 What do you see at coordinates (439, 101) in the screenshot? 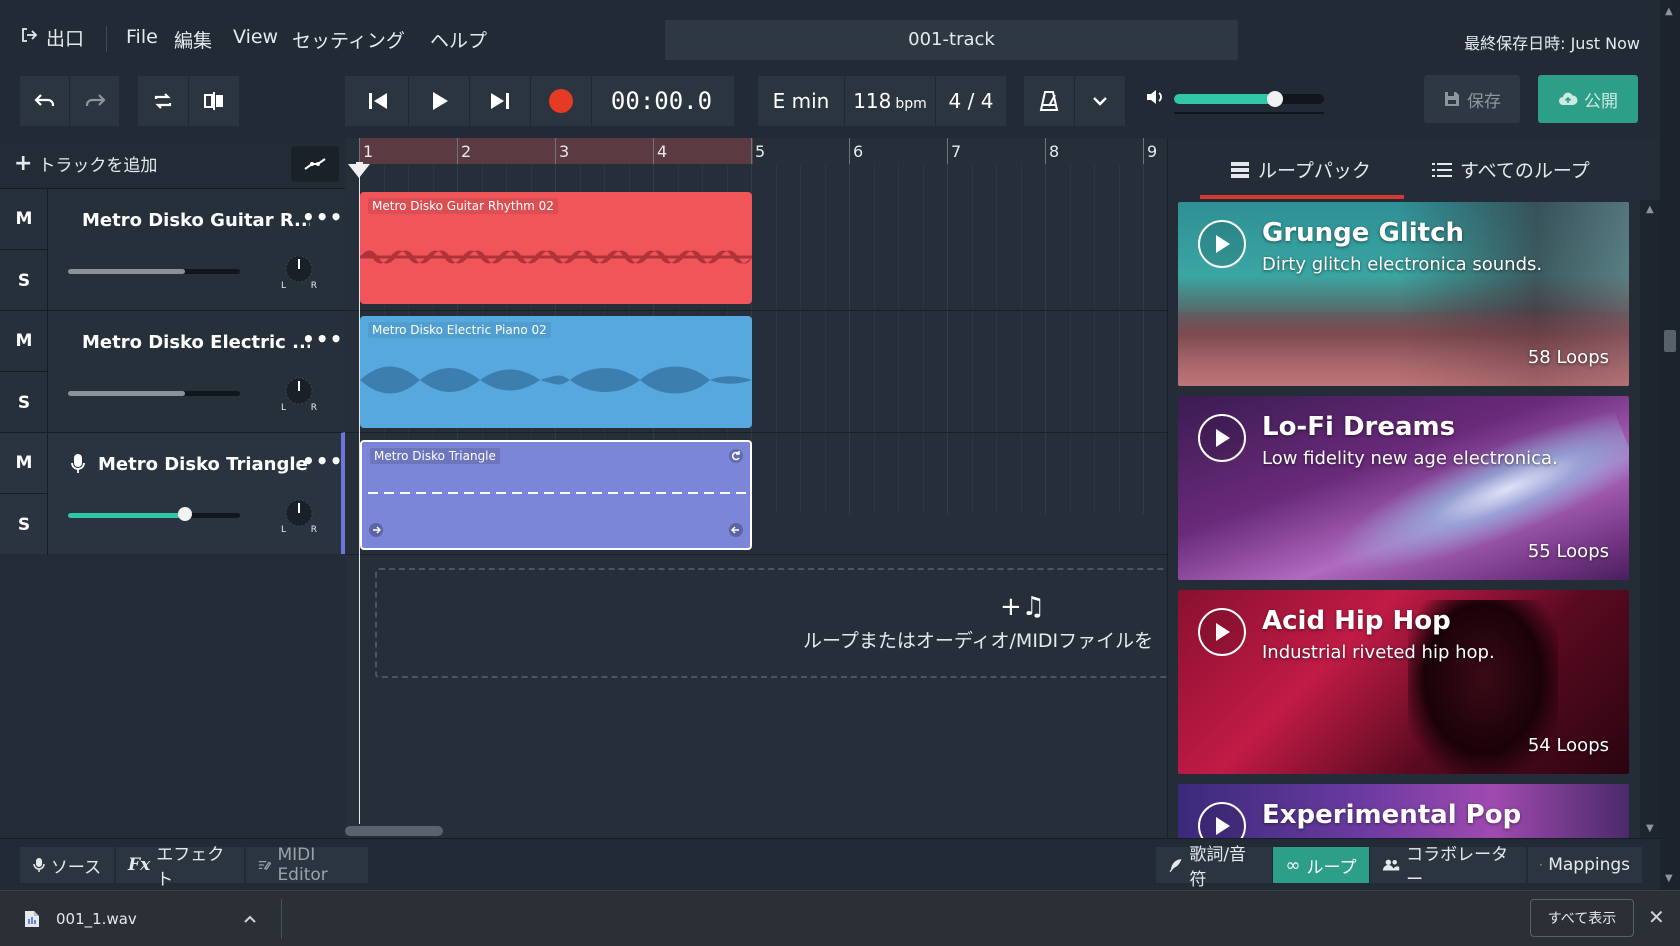
I see `play-button` at bounding box center [439, 101].